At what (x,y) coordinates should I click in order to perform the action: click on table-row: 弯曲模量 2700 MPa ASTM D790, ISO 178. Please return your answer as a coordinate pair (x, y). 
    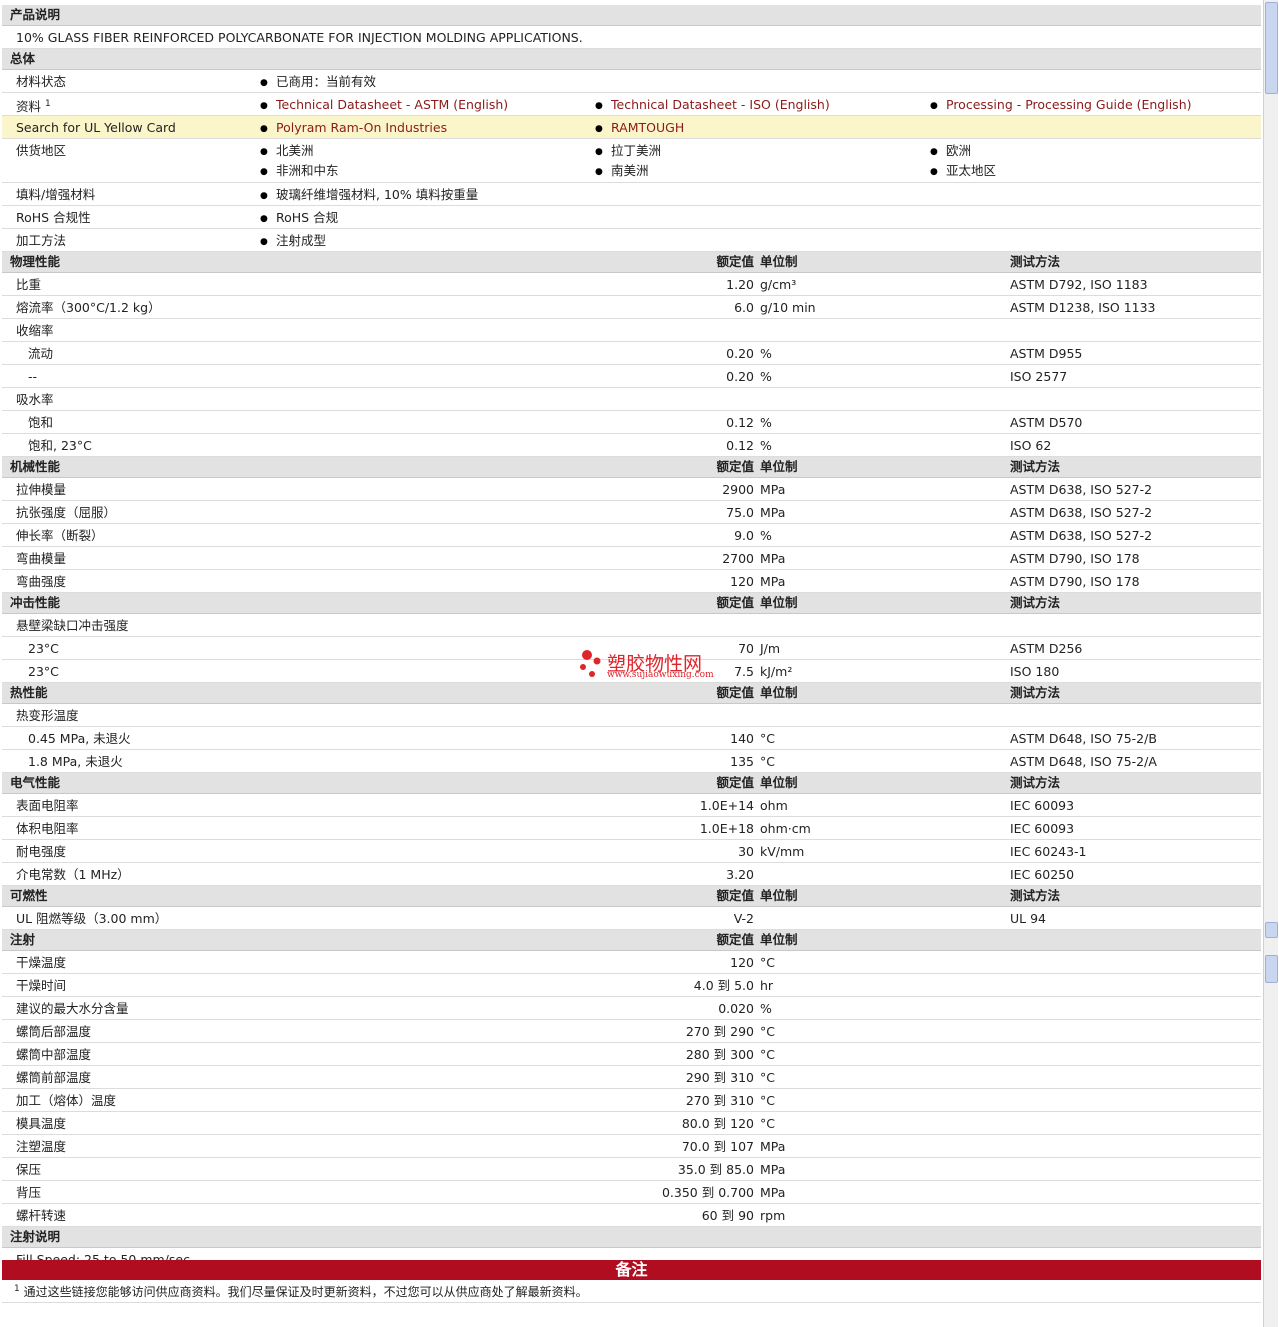
    Looking at the image, I should click on (631, 558).